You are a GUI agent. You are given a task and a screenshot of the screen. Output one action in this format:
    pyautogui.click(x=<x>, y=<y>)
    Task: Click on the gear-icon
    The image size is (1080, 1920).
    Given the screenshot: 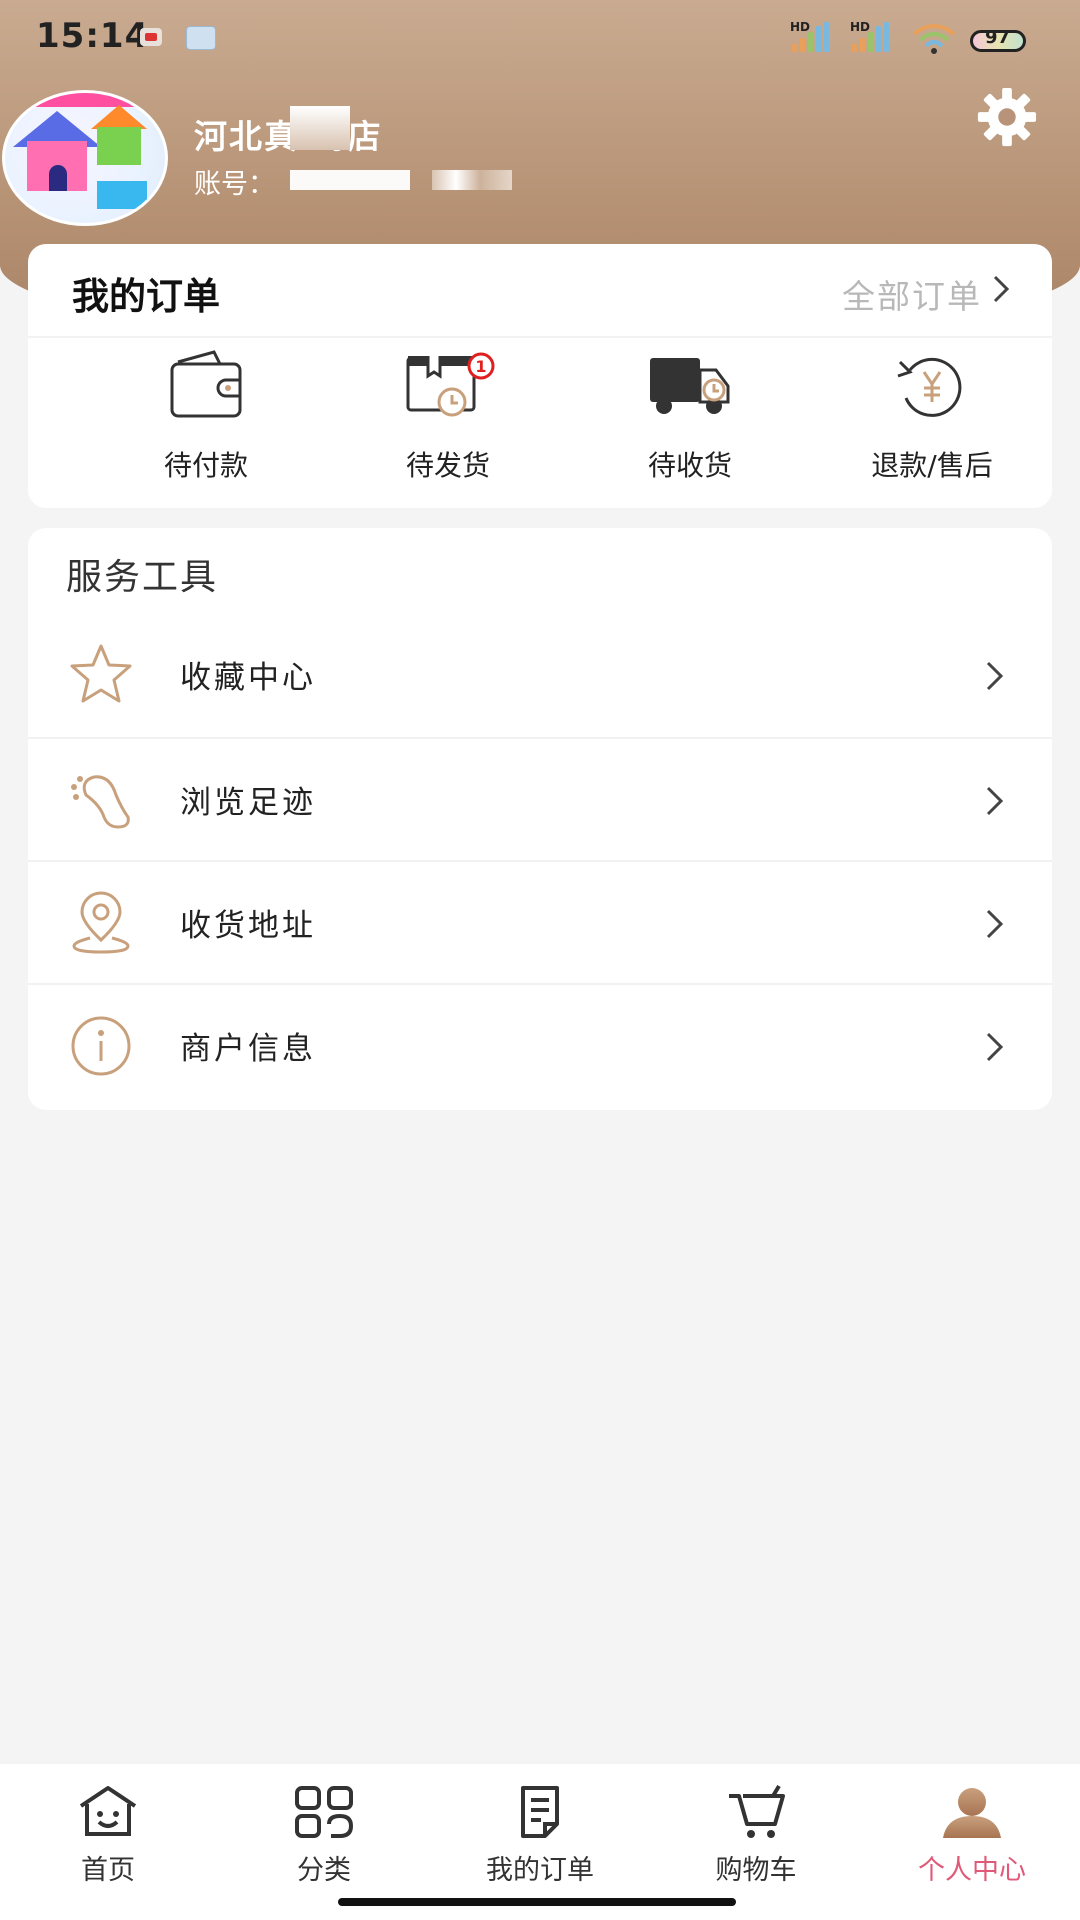 What is the action you would take?
    pyautogui.click(x=1007, y=117)
    